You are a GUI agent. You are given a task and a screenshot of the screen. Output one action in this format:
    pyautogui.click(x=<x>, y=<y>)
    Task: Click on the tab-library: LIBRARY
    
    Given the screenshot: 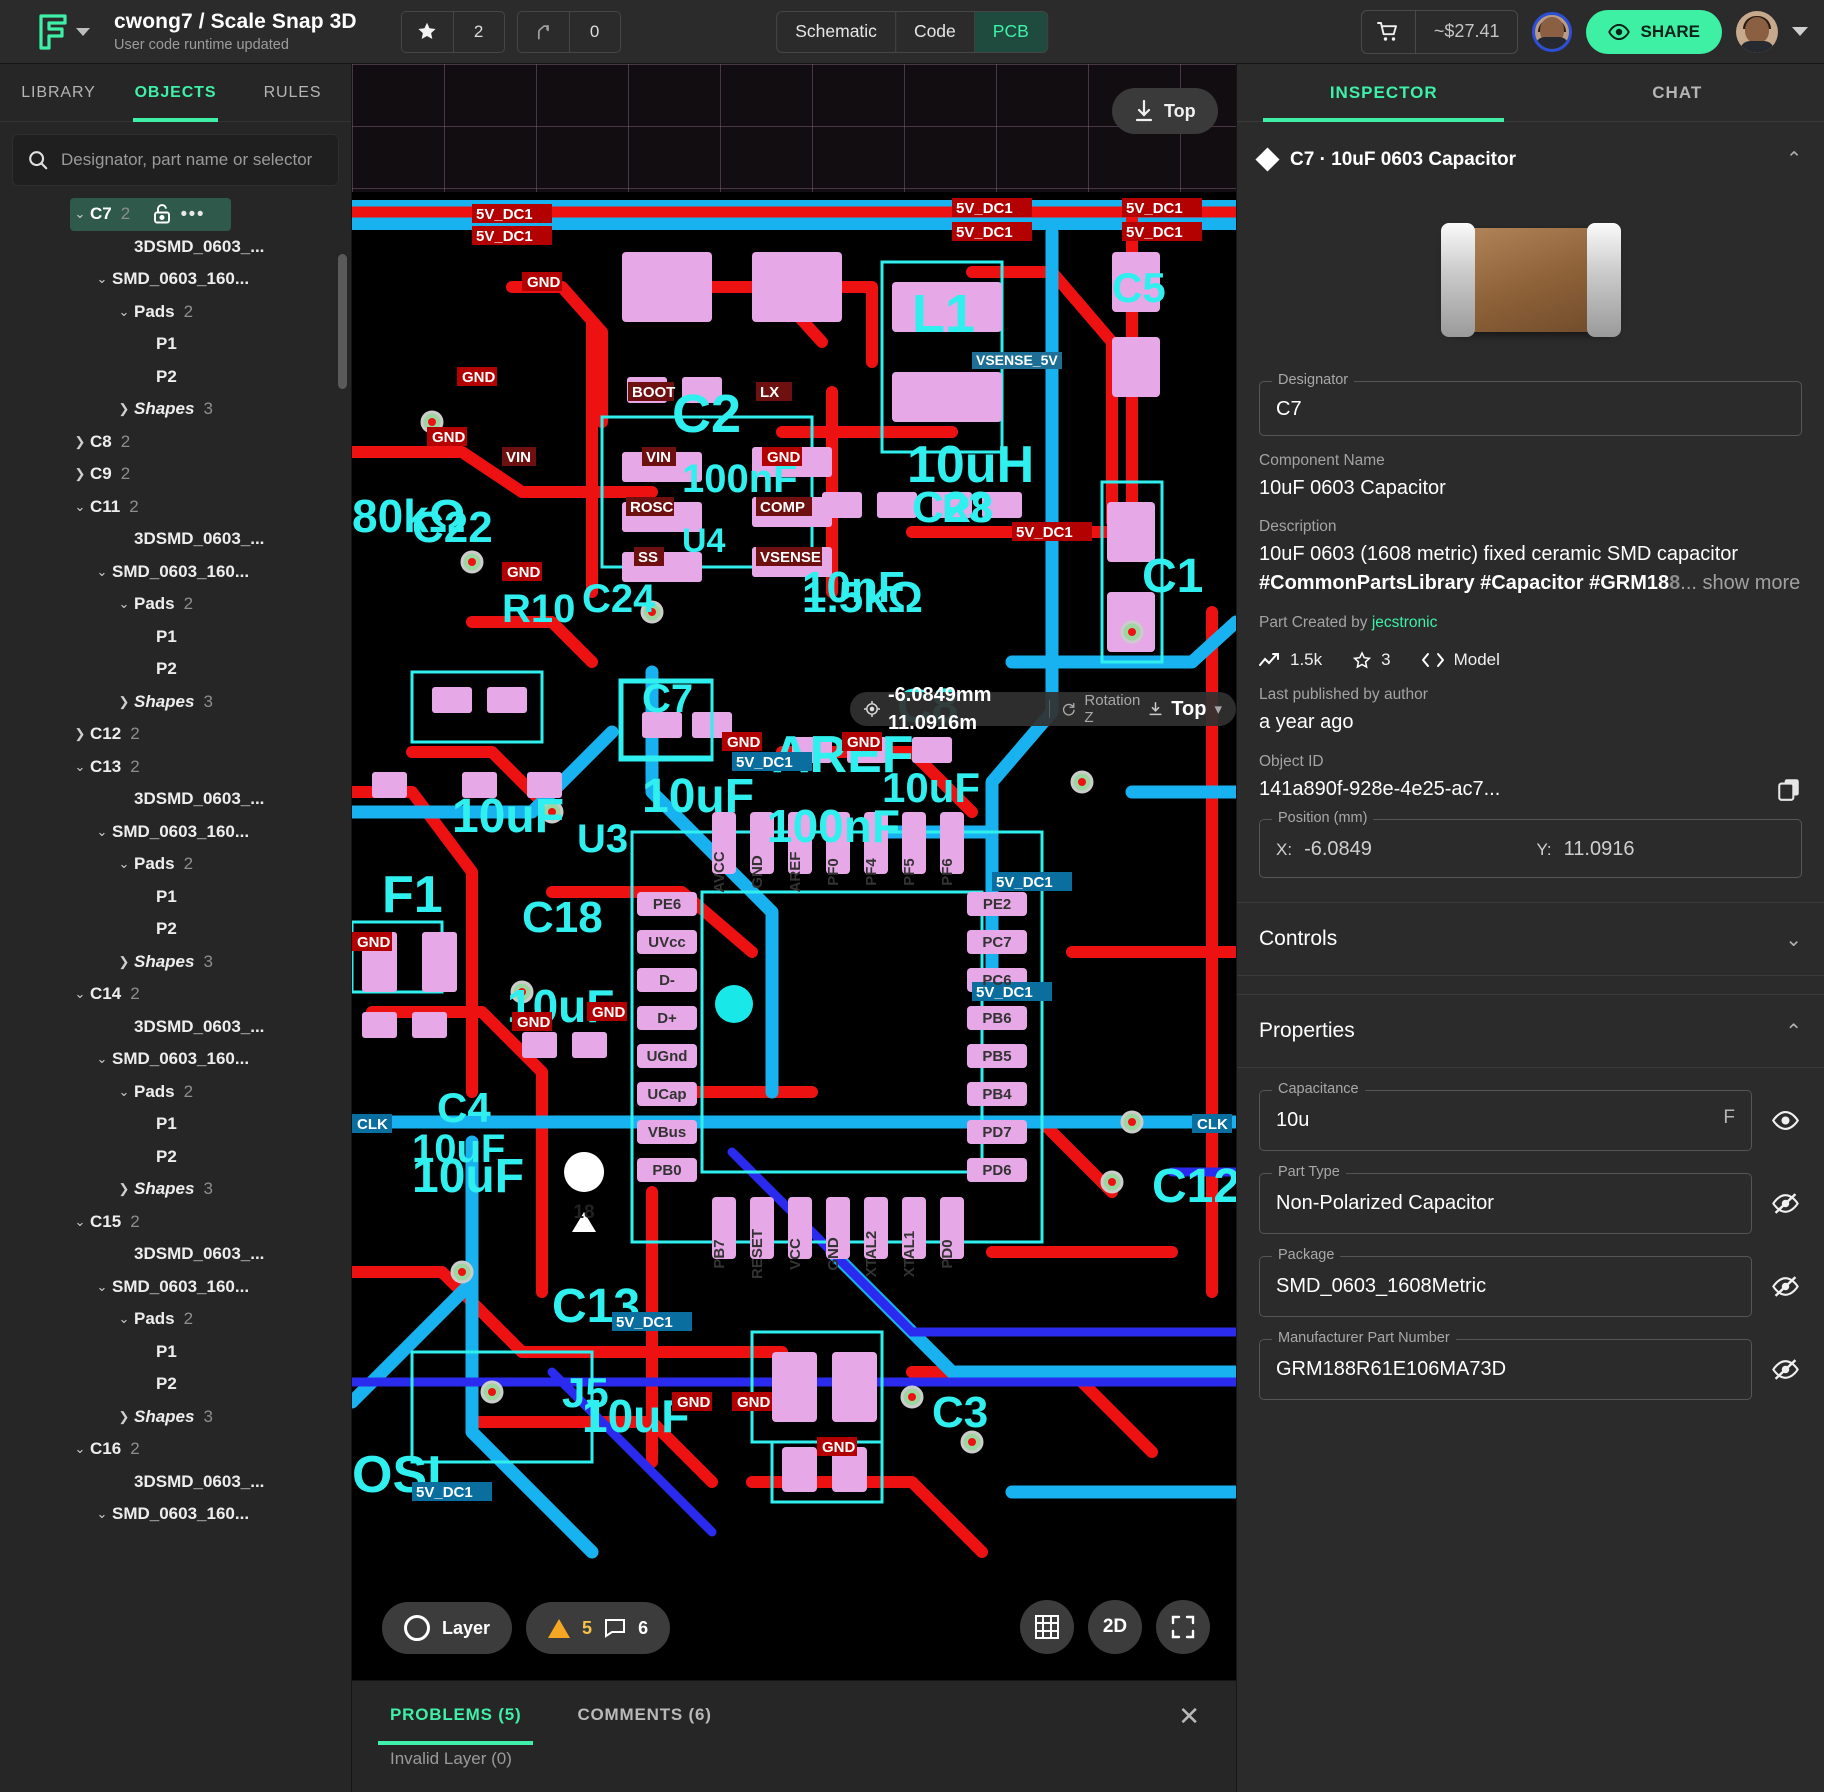 What is the action you would take?
    pyautogui.click(x=58, y=92)
    